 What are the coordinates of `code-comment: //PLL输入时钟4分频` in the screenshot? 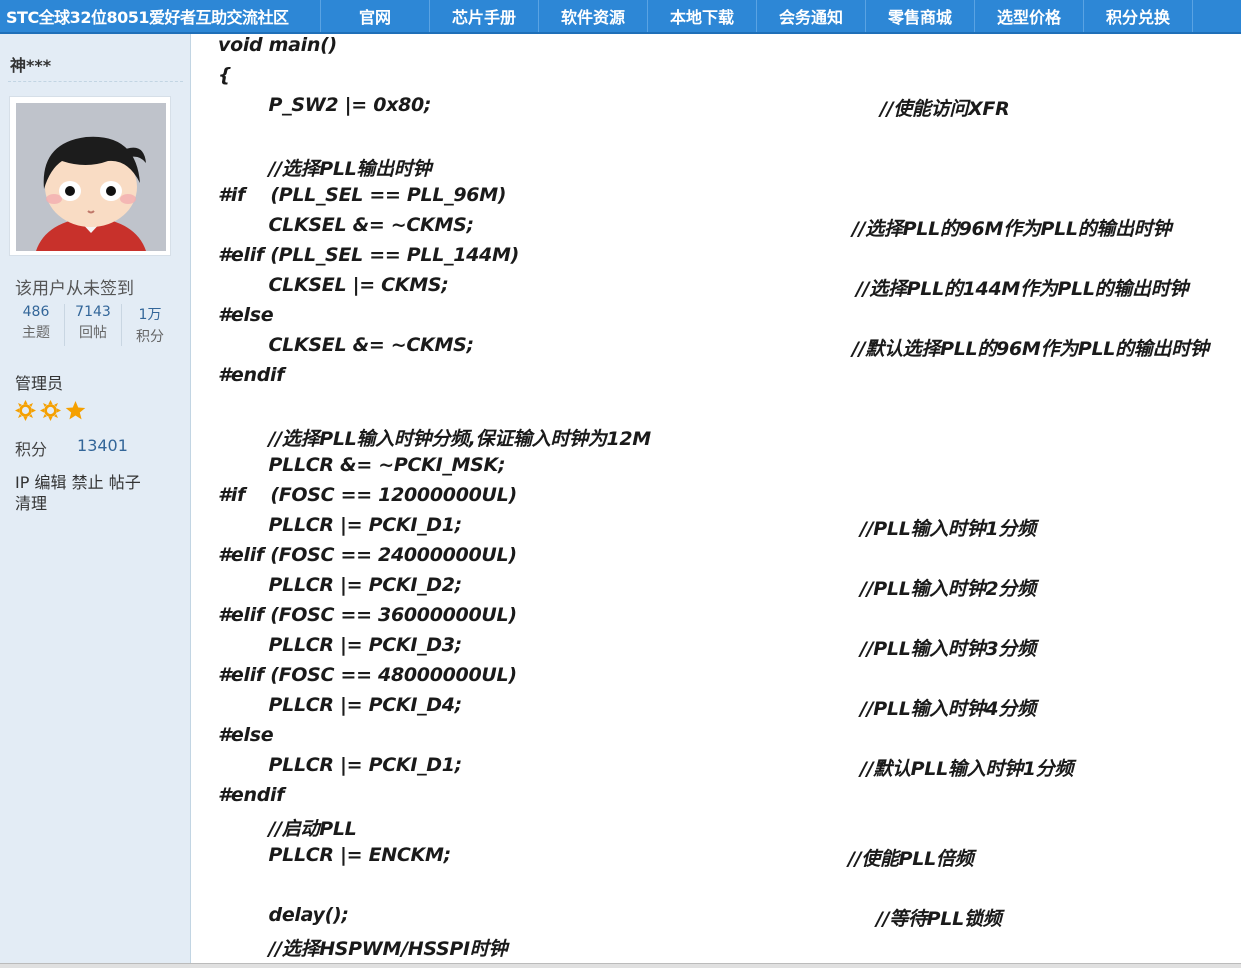 It's located at (948, 709).